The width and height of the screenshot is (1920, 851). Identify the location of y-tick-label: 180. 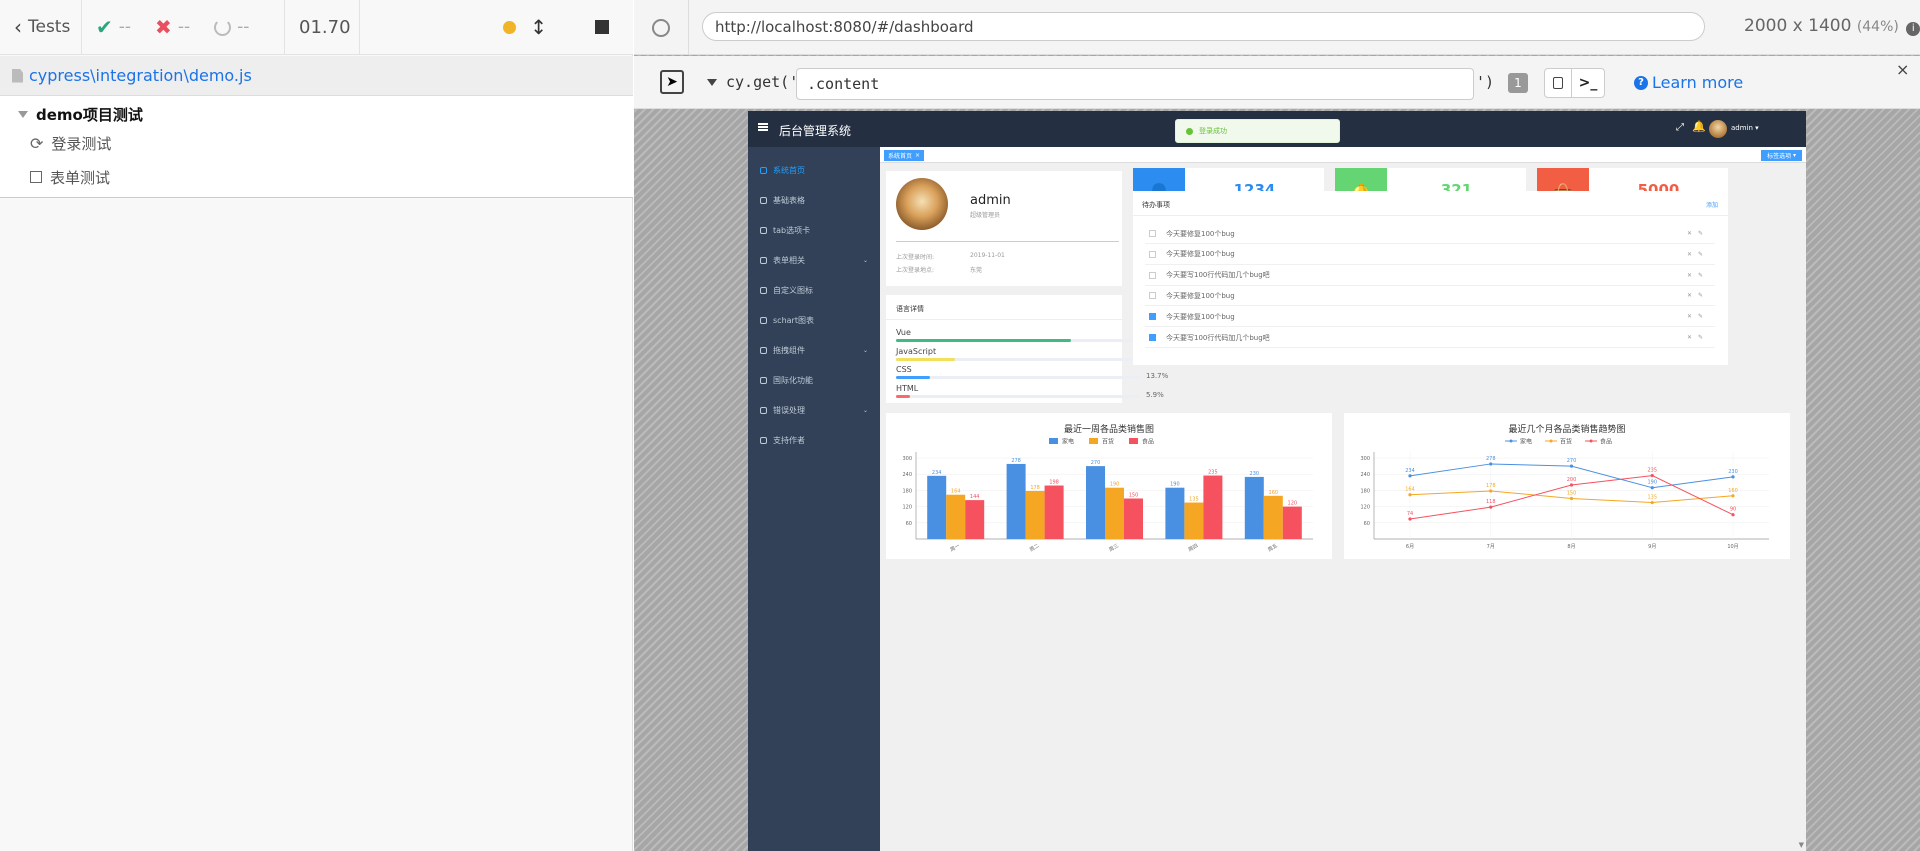
(907, 491).